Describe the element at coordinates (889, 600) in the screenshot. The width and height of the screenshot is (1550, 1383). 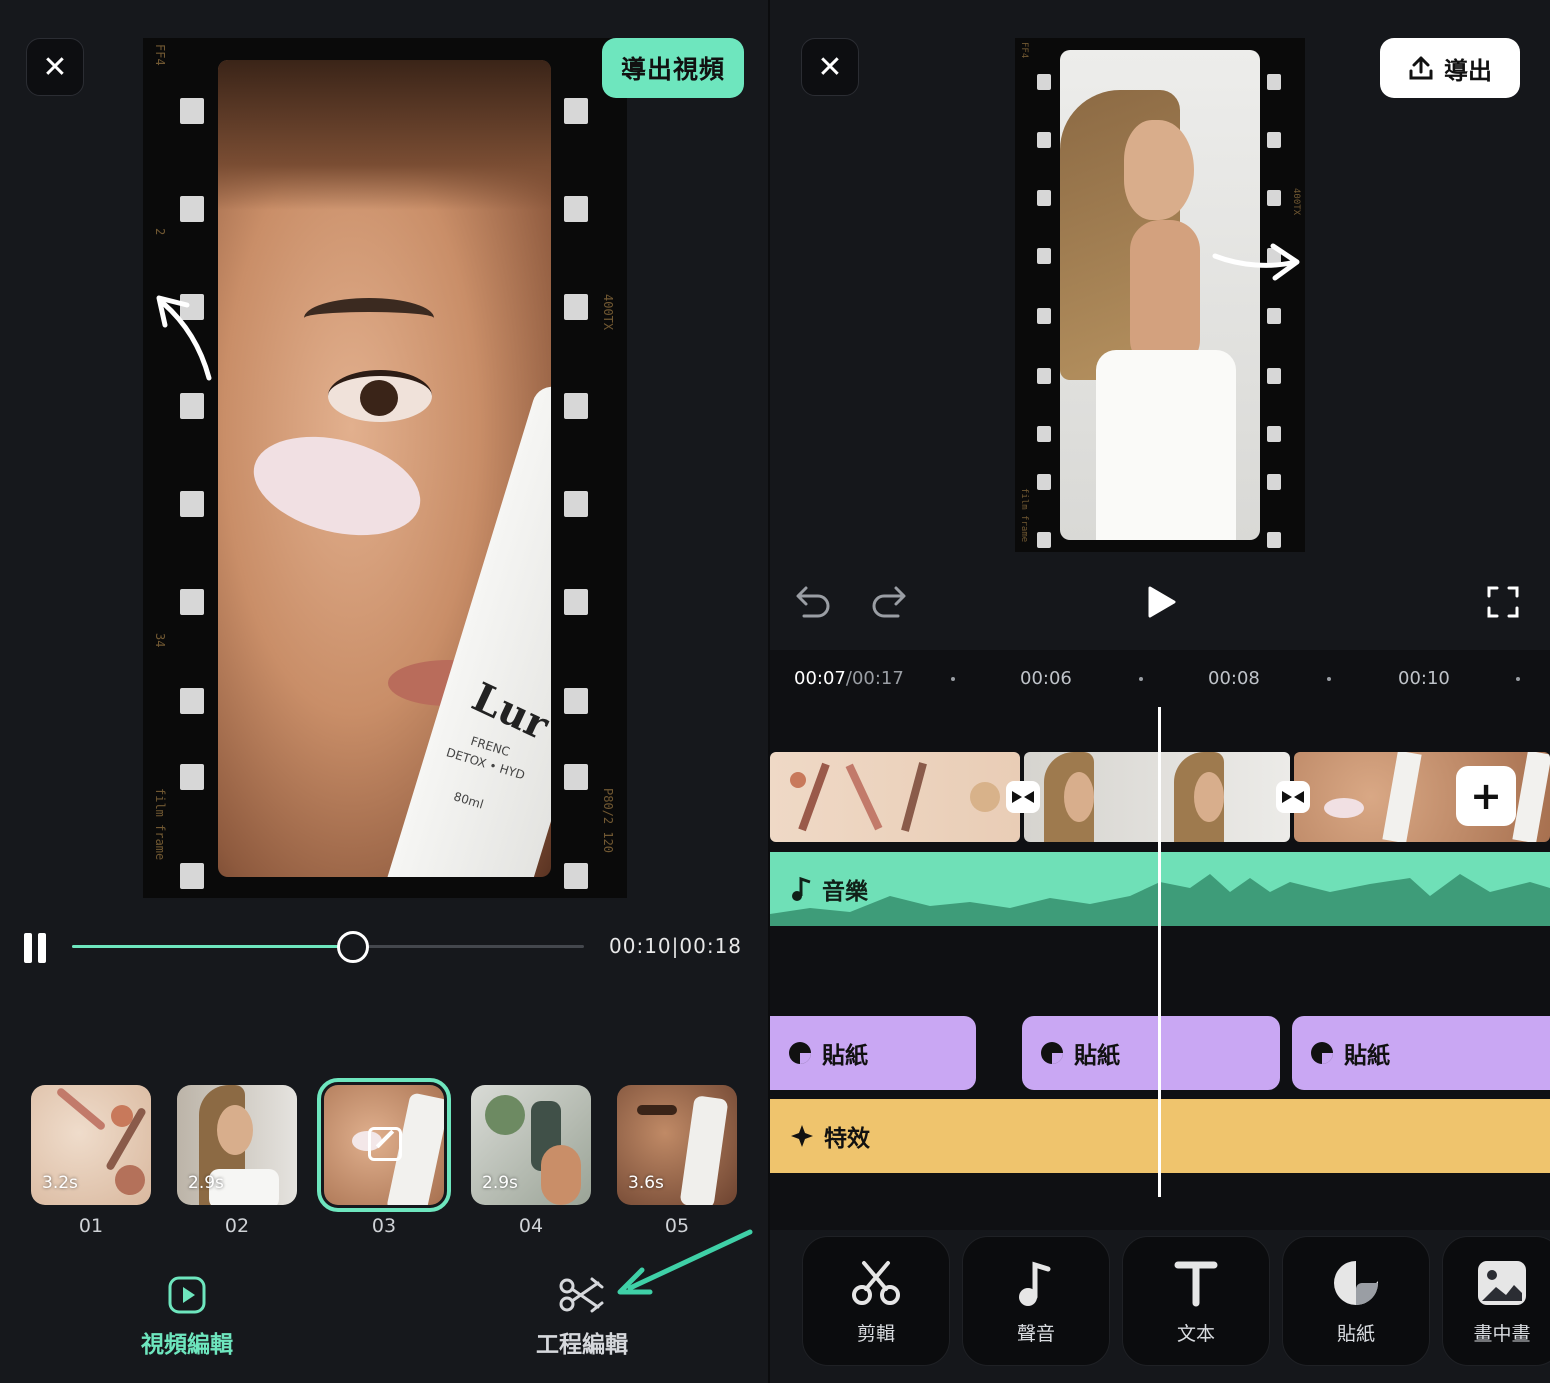
I see `redo-icon` at that location.